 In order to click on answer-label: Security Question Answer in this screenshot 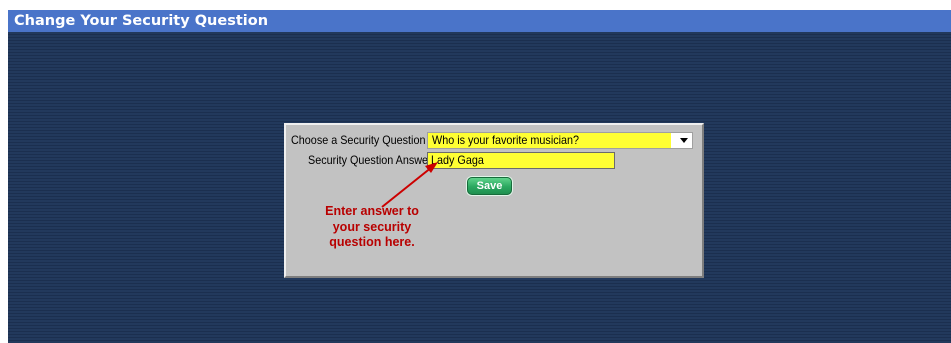, I will do `click(370, 160)`.